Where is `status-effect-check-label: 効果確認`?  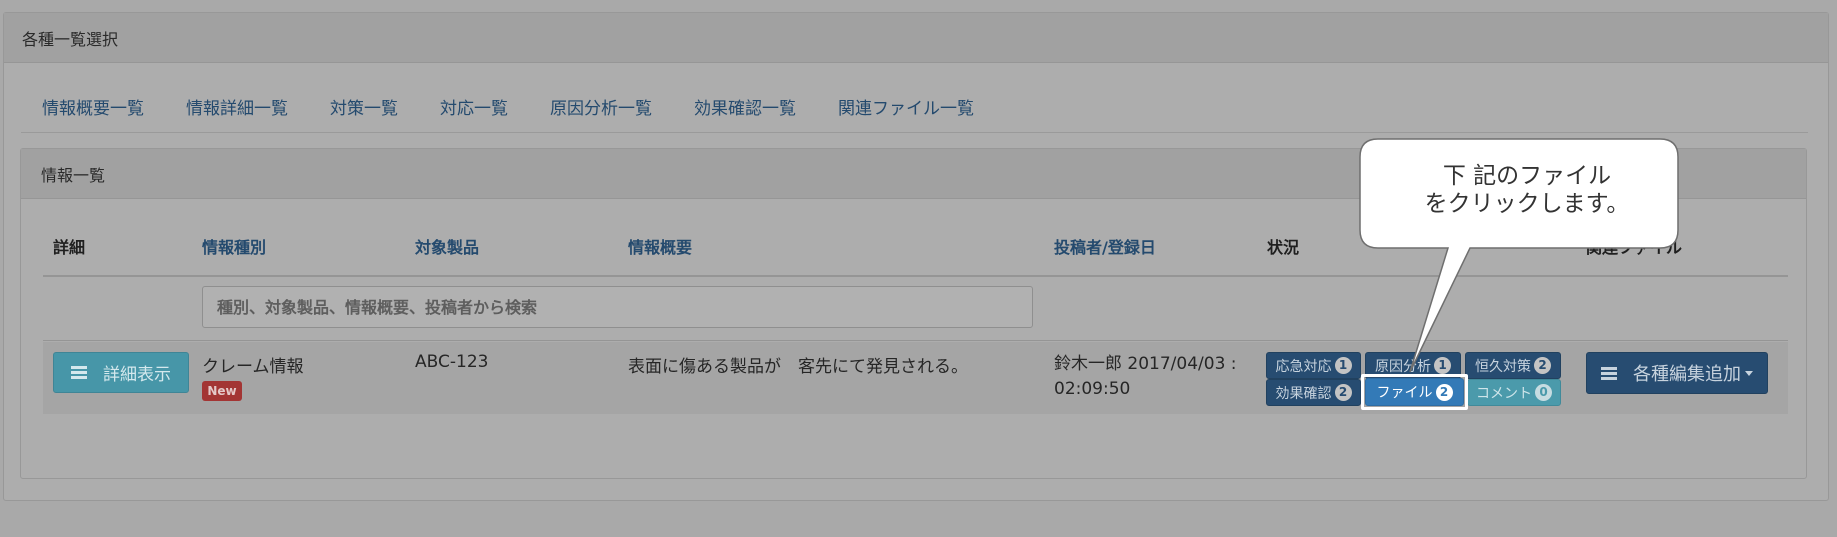 status-effect-check-label: 効果確認 is located at coordinates (1303, 393).